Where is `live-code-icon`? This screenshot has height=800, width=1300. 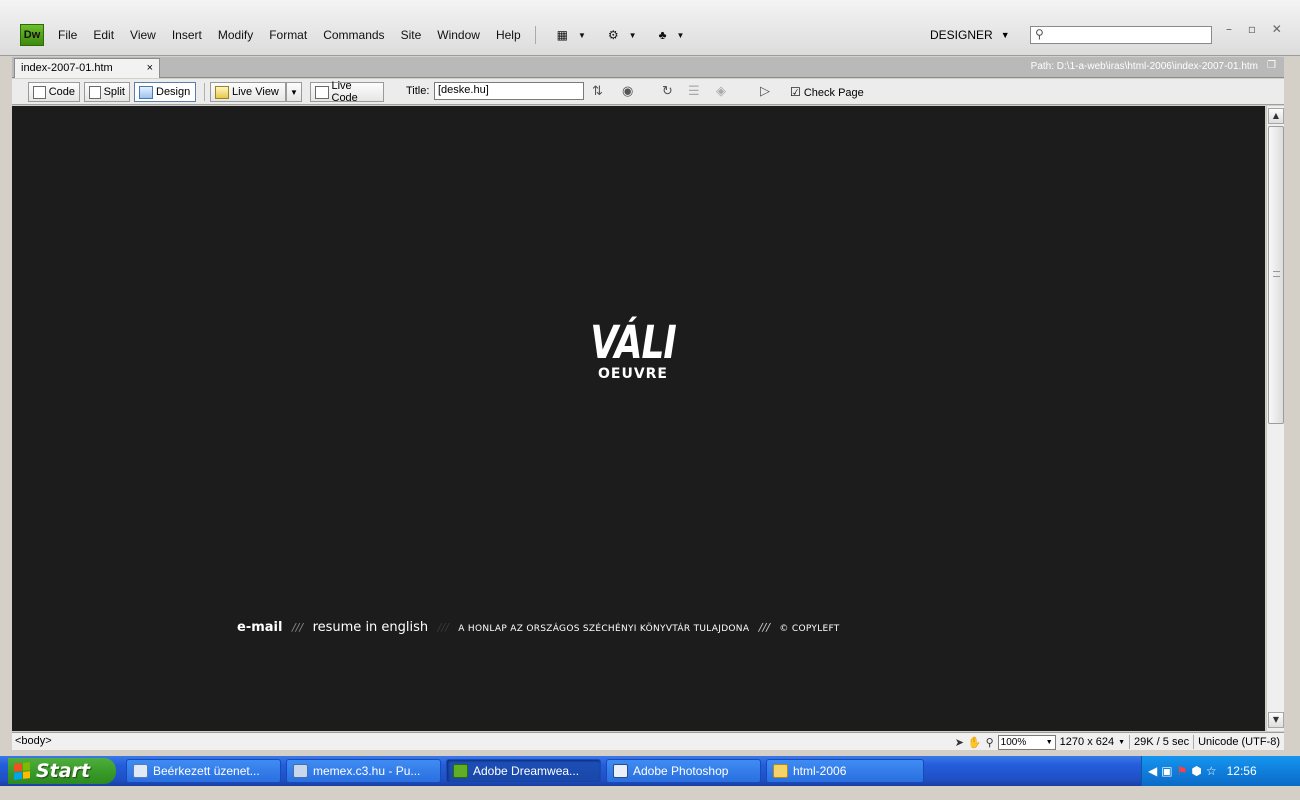 live-code-icon is located at coordinates (322, 92).